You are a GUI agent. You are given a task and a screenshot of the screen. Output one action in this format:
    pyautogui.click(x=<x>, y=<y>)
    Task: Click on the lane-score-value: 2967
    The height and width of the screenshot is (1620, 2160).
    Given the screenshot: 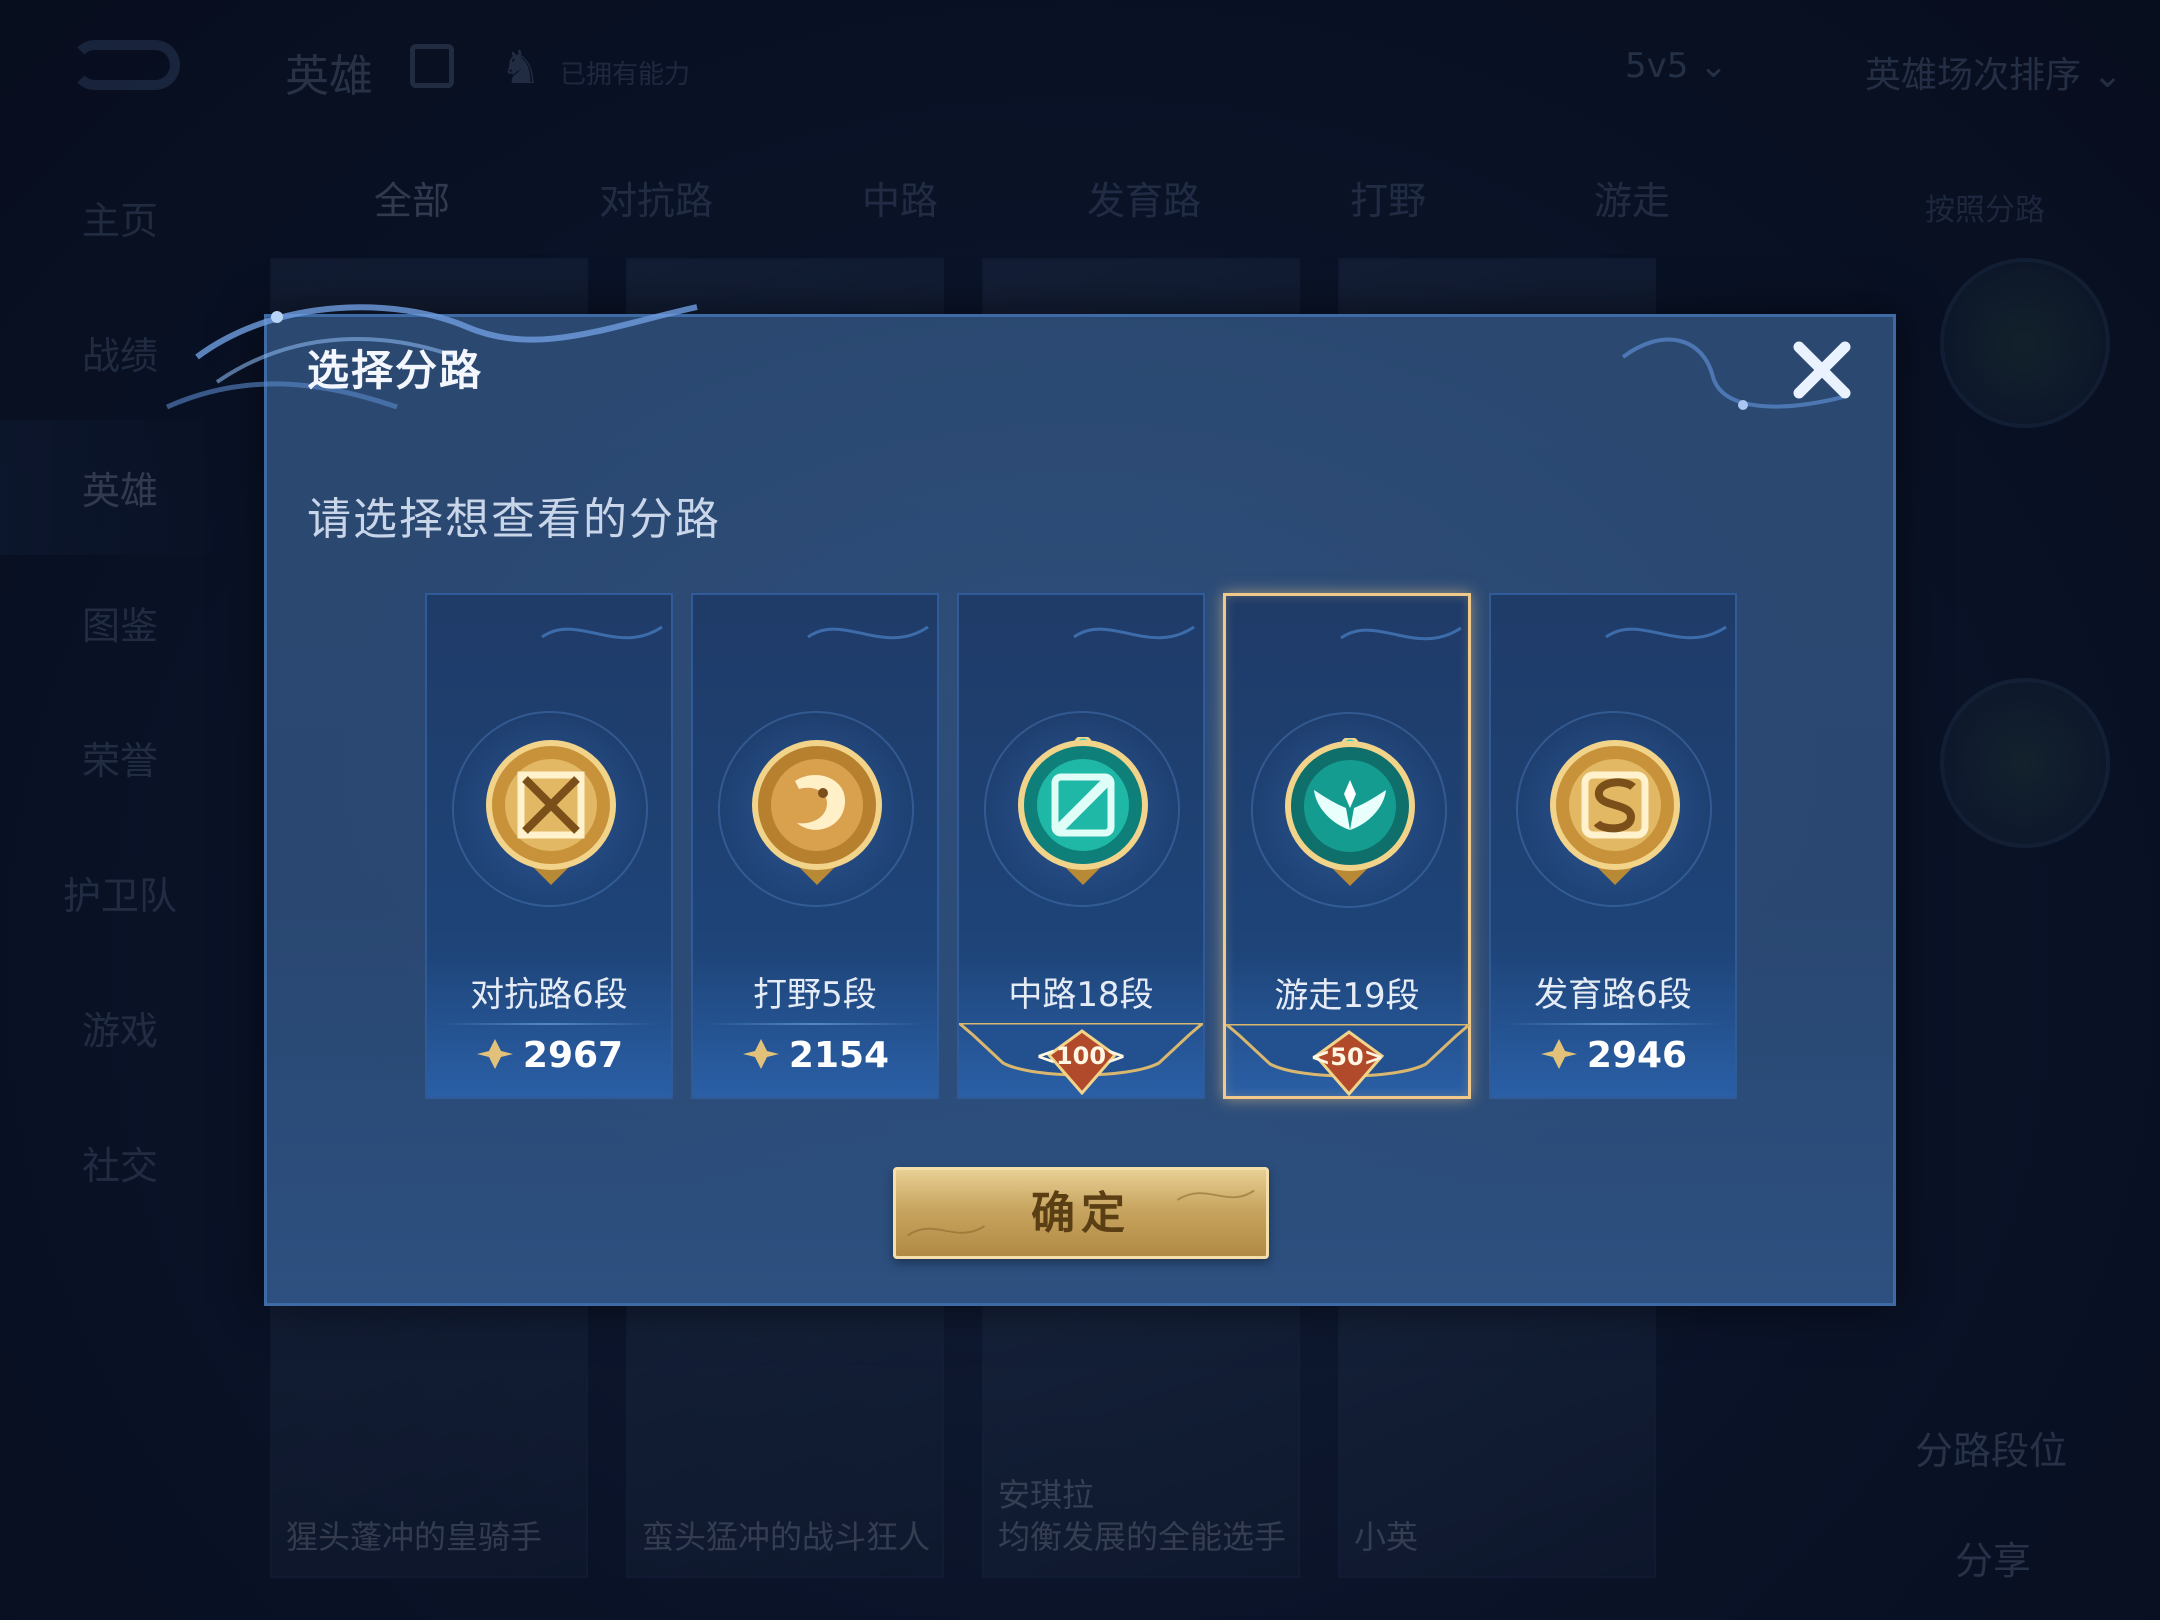 What is the action you would take?
    pyautogui.click(x=573, y=1055)
    